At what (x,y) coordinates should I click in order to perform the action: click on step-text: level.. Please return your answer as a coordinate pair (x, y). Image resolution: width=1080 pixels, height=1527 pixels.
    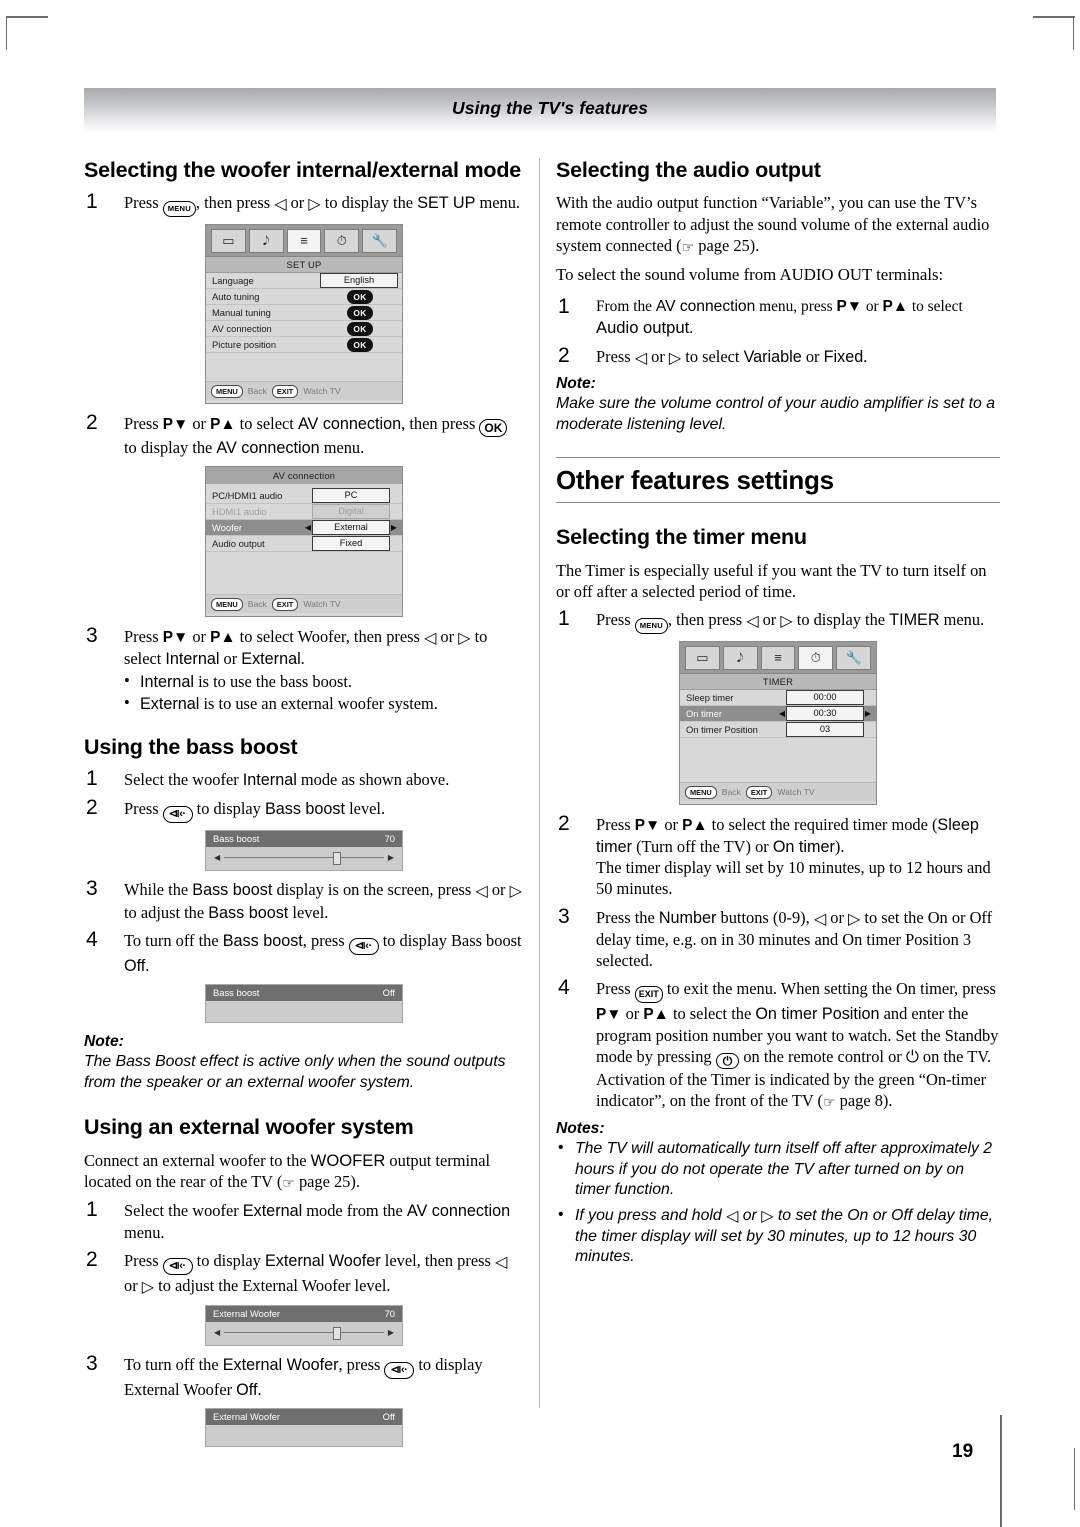
    Looking at the image, I should click on (365, 809).